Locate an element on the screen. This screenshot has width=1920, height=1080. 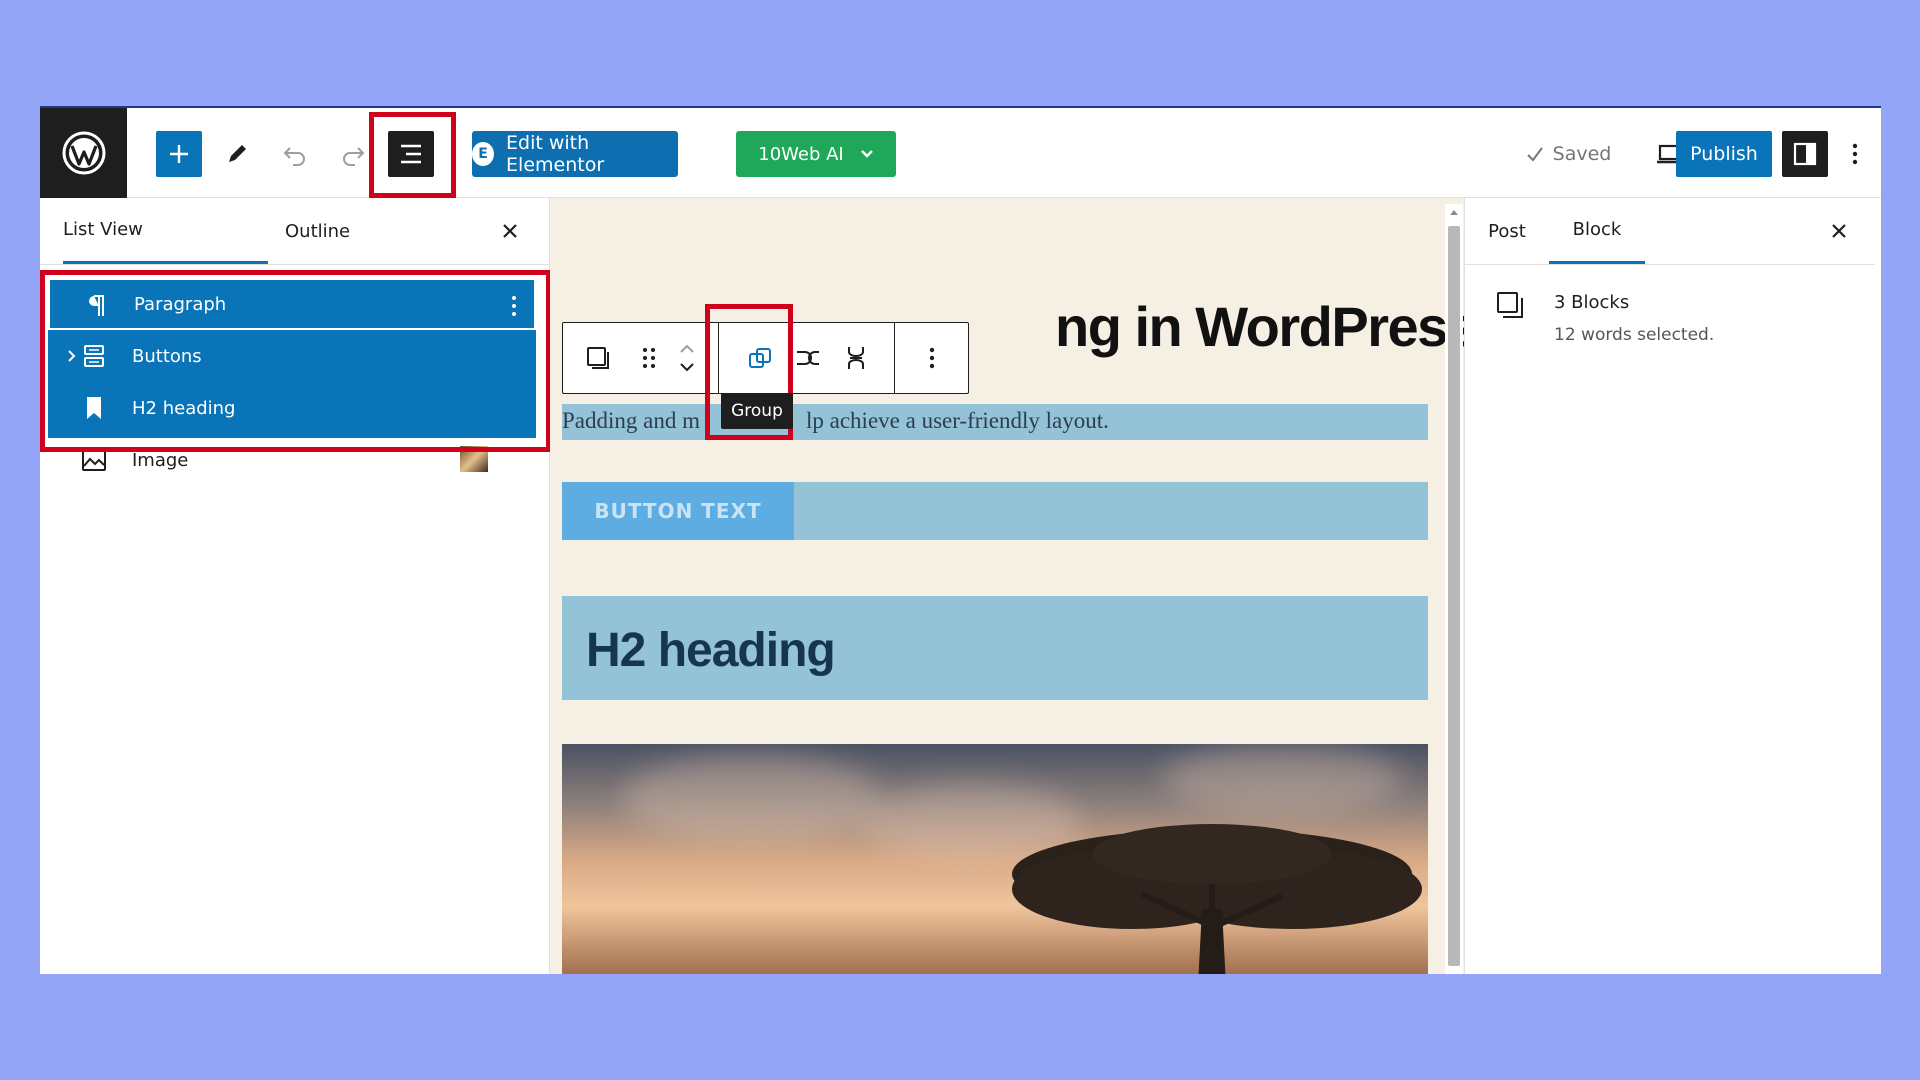
group-tooltip: Group is located at coordinates (757, 411).